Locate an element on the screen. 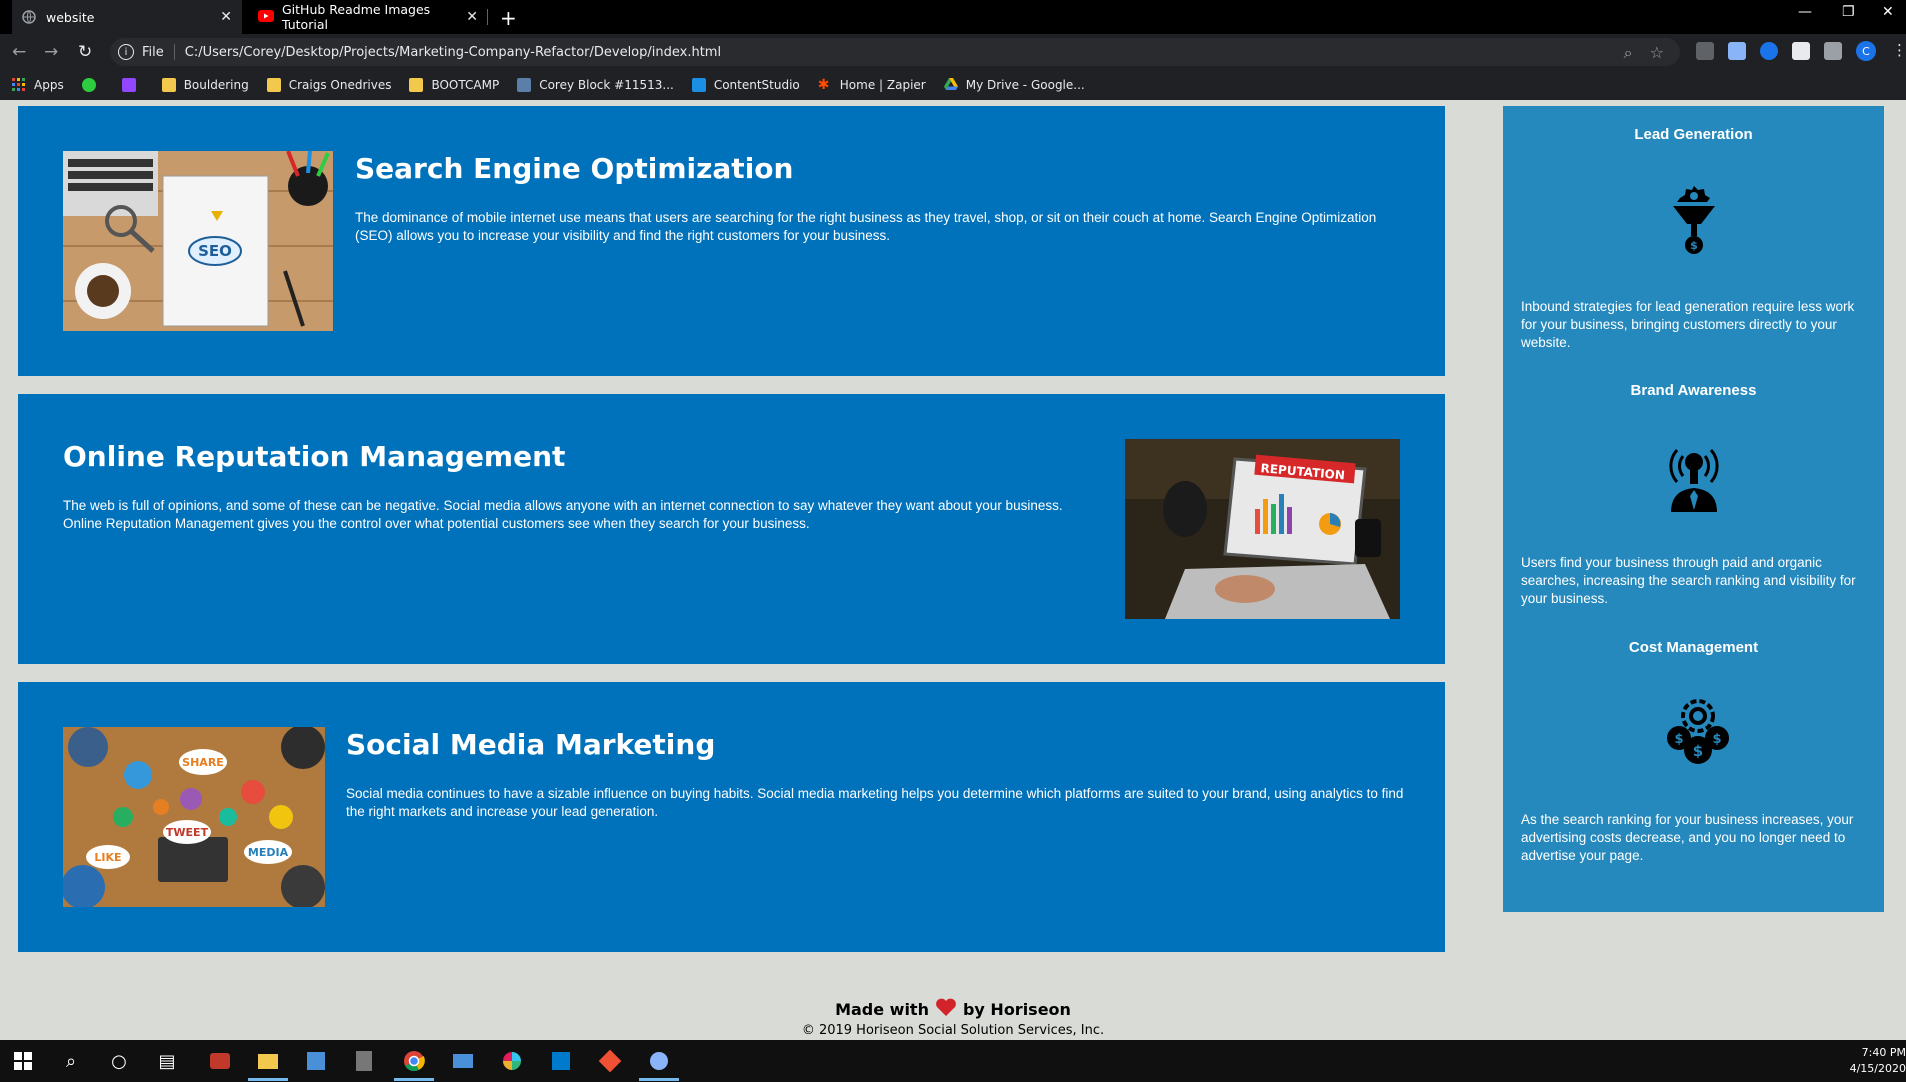  apps-grid-icon is located at coordinates (19, 85).